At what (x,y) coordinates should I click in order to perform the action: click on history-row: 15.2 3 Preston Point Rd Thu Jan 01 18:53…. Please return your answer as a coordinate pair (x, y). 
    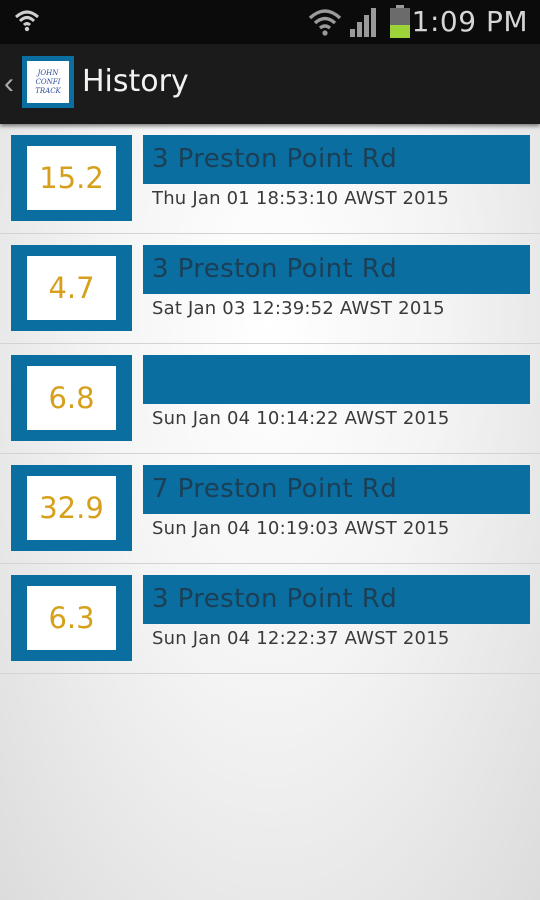
    Looking at the image, I should click on (270, 179).